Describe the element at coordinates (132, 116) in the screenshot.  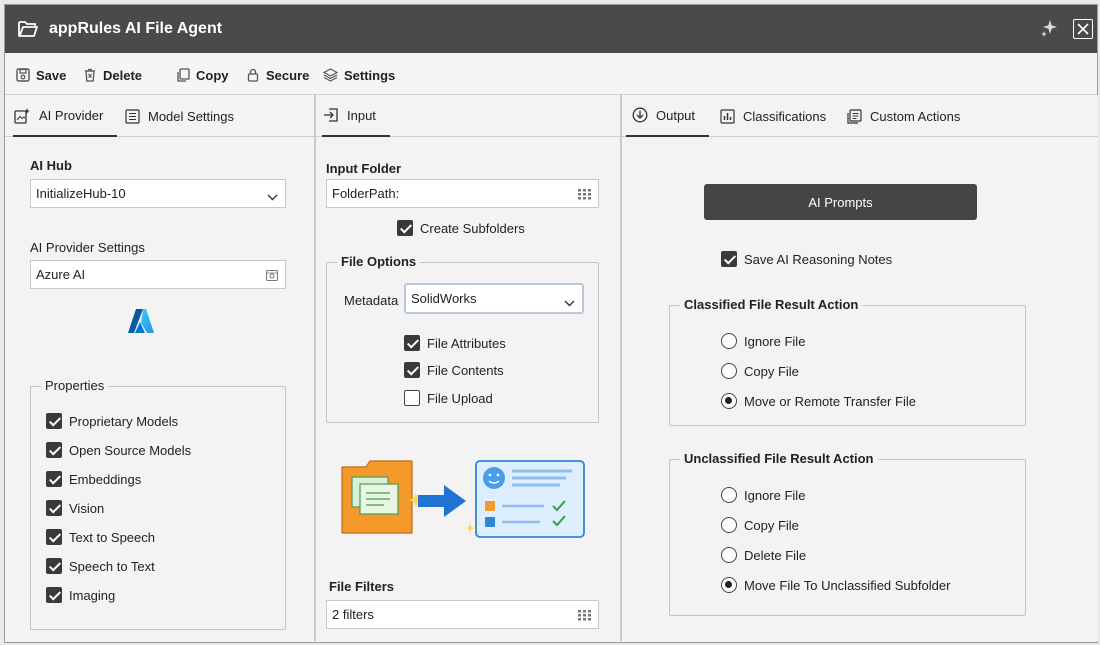
I see `list-icon` at that location.